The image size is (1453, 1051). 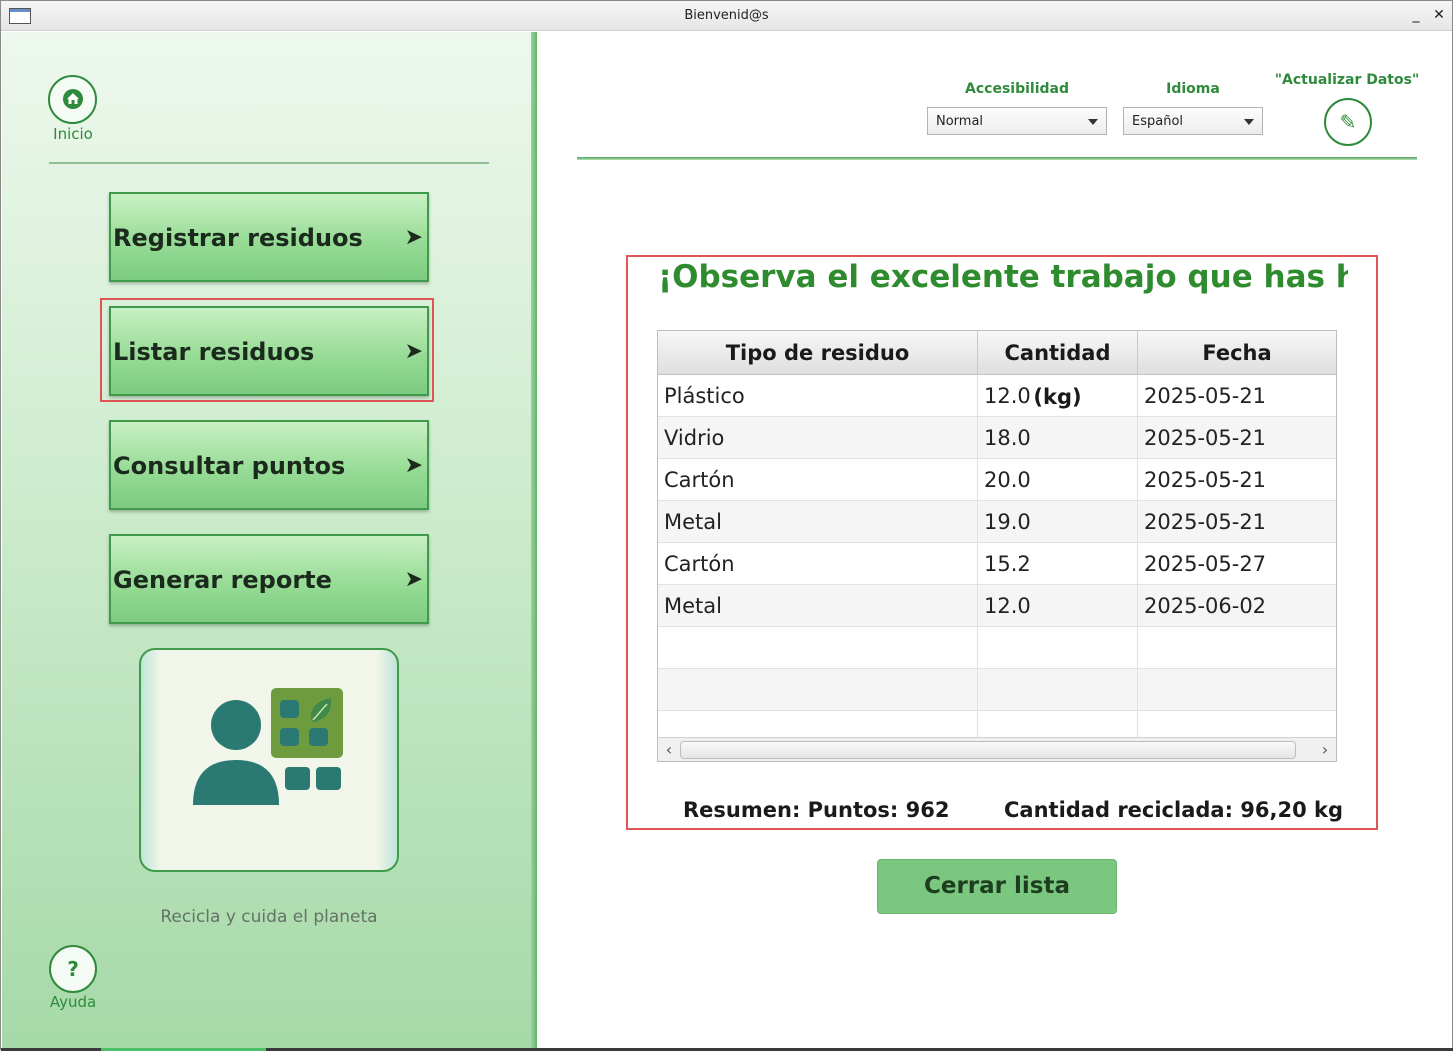 I want to click on accessibility-label: Accesibilidad, so click(x=1017, y=89).